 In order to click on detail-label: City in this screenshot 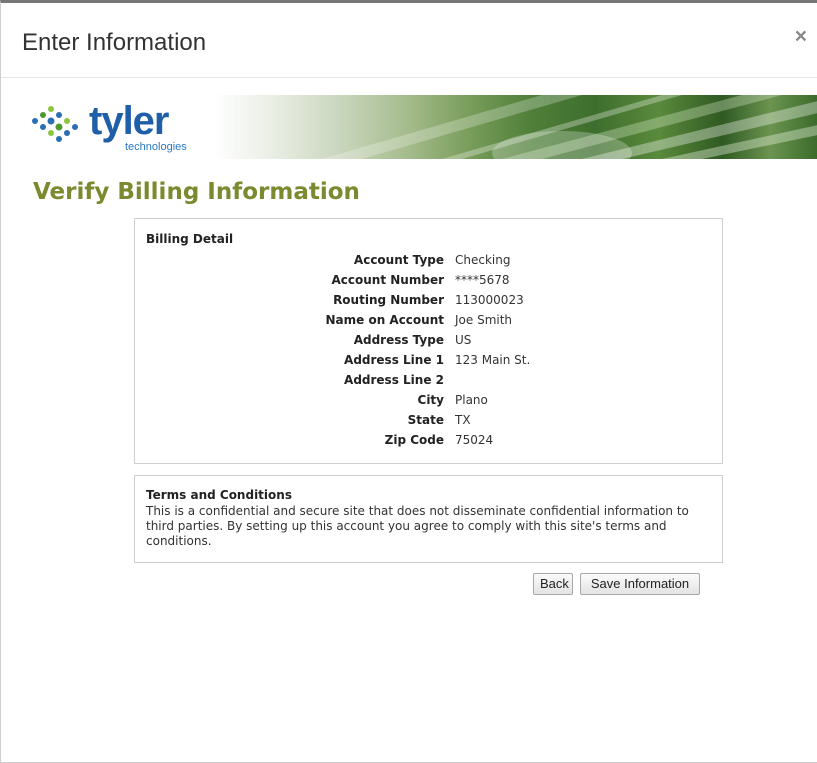, I will do `click(430, 400)`.